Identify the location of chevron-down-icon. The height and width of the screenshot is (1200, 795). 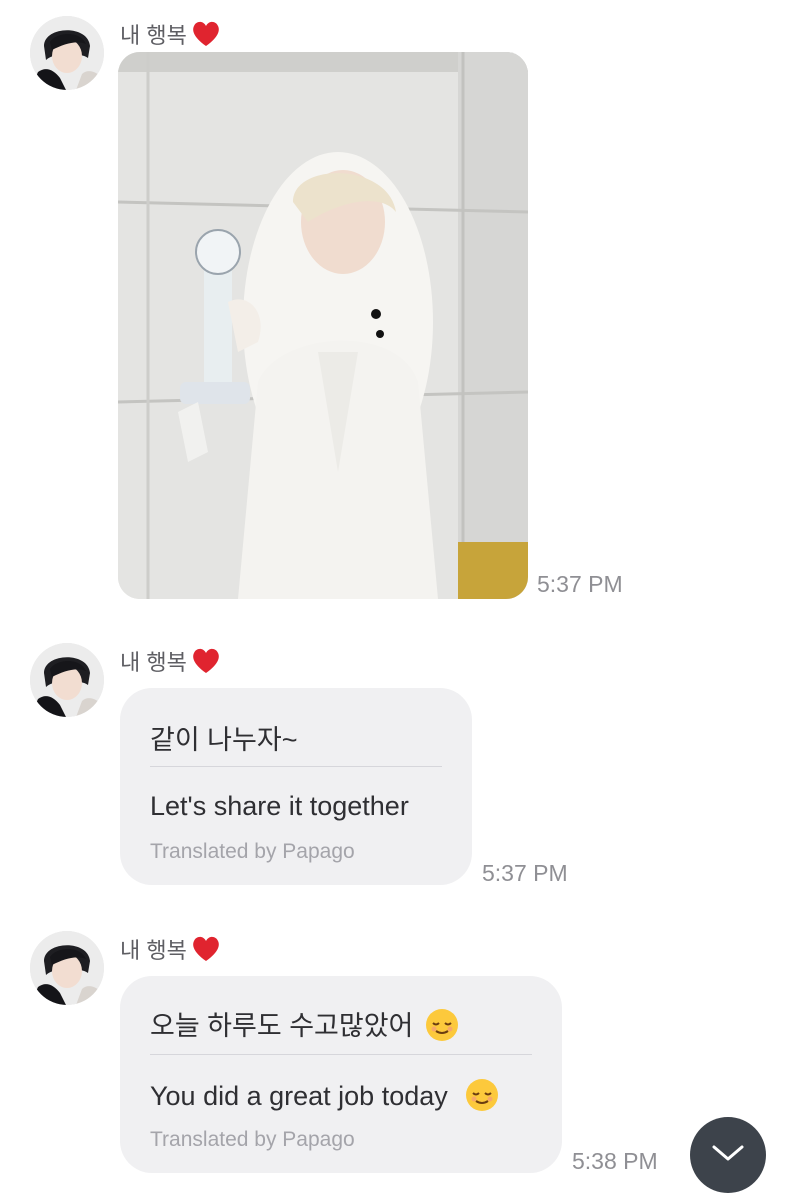
(728, 1155).